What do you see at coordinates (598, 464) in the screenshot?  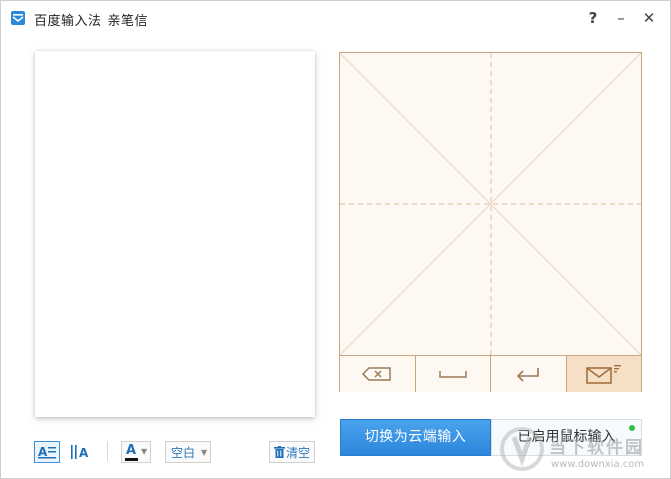 I see `watermark-url: www.downxia.com` at bounding box center [598, 464].